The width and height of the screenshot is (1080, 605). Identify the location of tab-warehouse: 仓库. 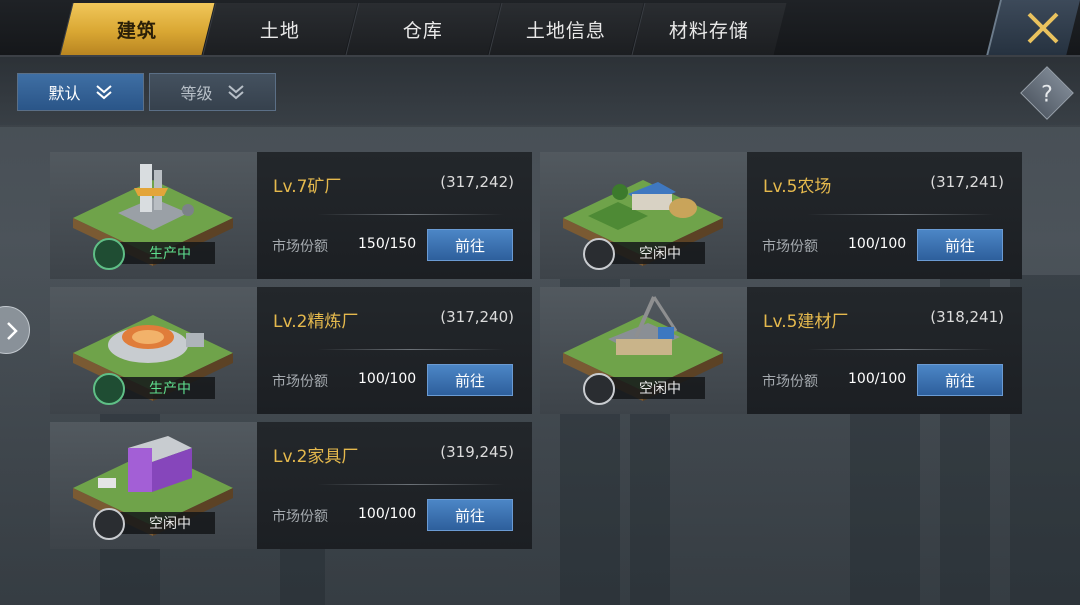
(423, 29).